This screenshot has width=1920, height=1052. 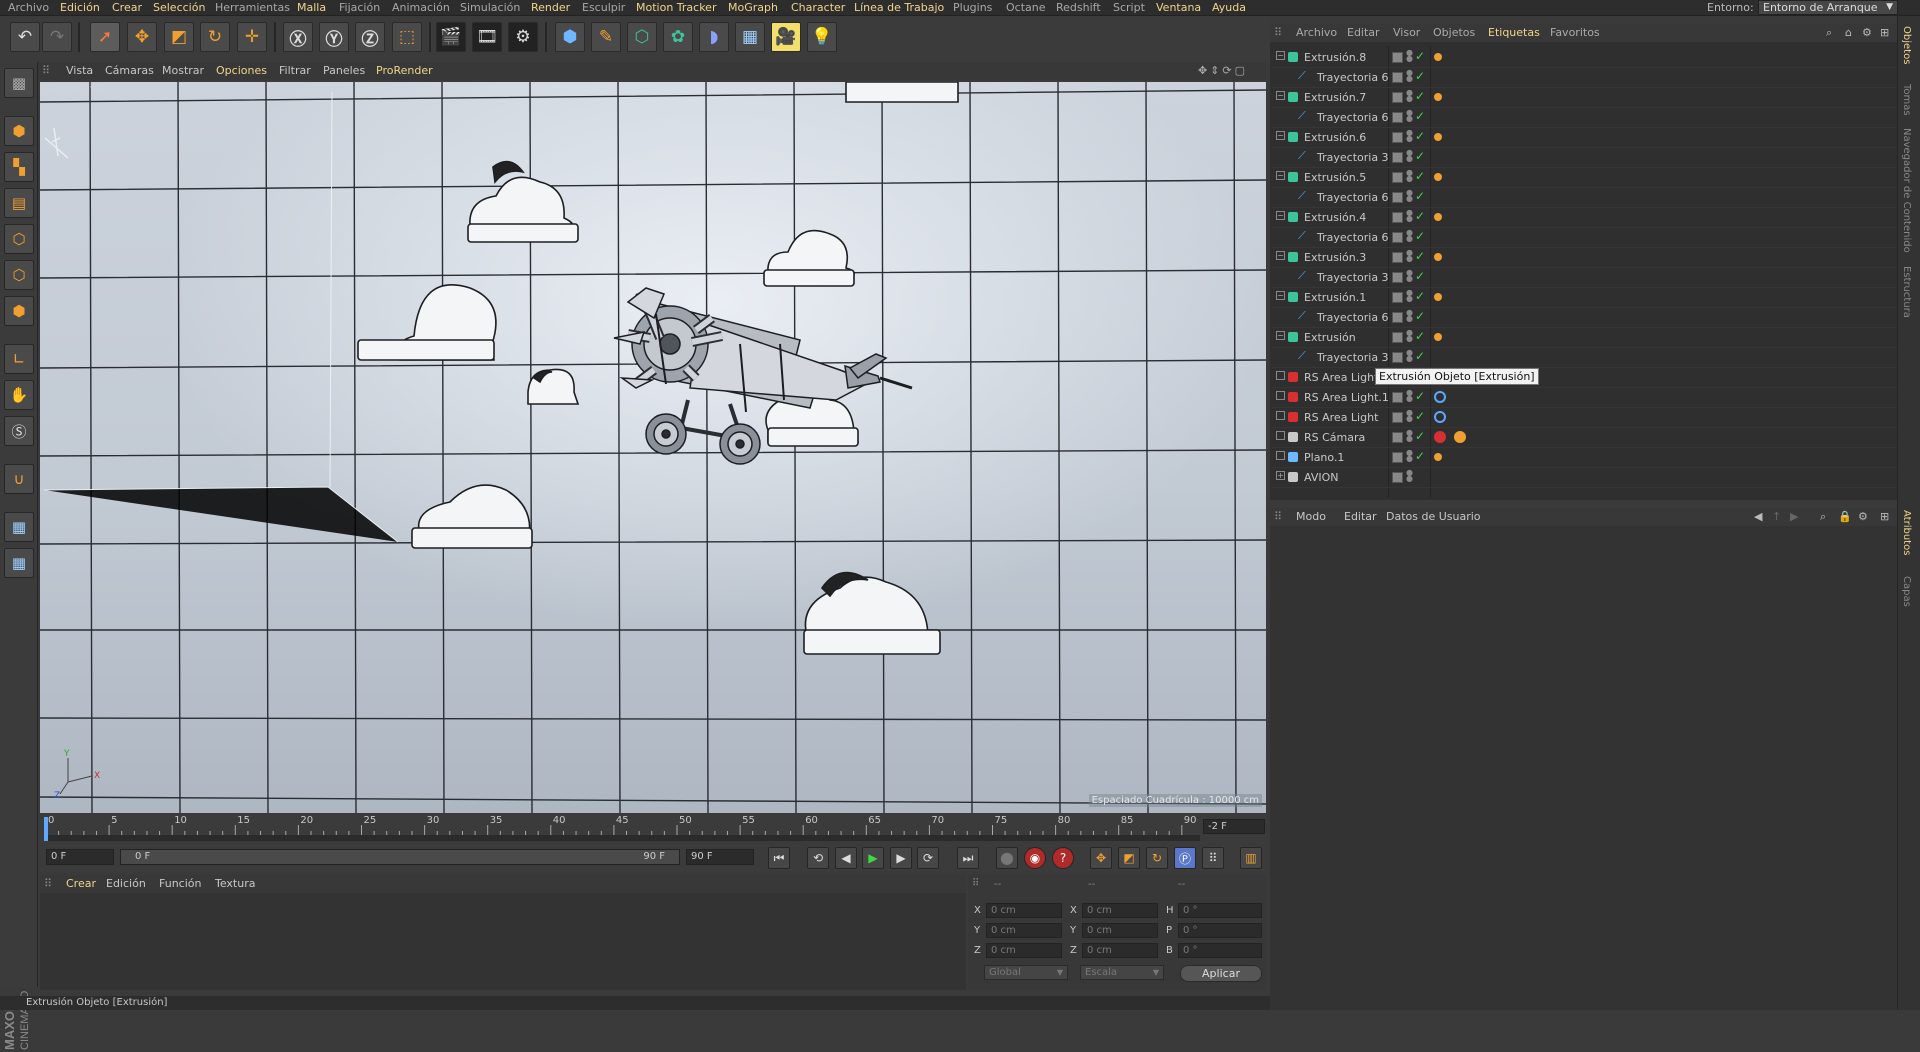 I want to click on workplane-icon: ▤, so click(x=19, y=203).